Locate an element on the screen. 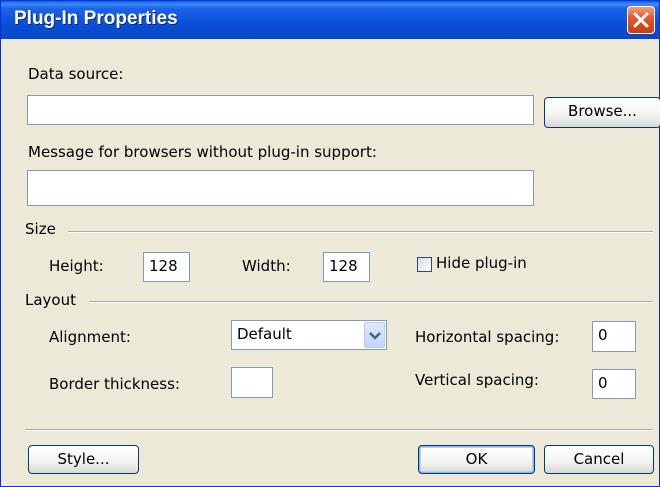 This screenshot has height=487, width=660. border-thickness-label: Border thickness: is located at coordinates (114, 384).